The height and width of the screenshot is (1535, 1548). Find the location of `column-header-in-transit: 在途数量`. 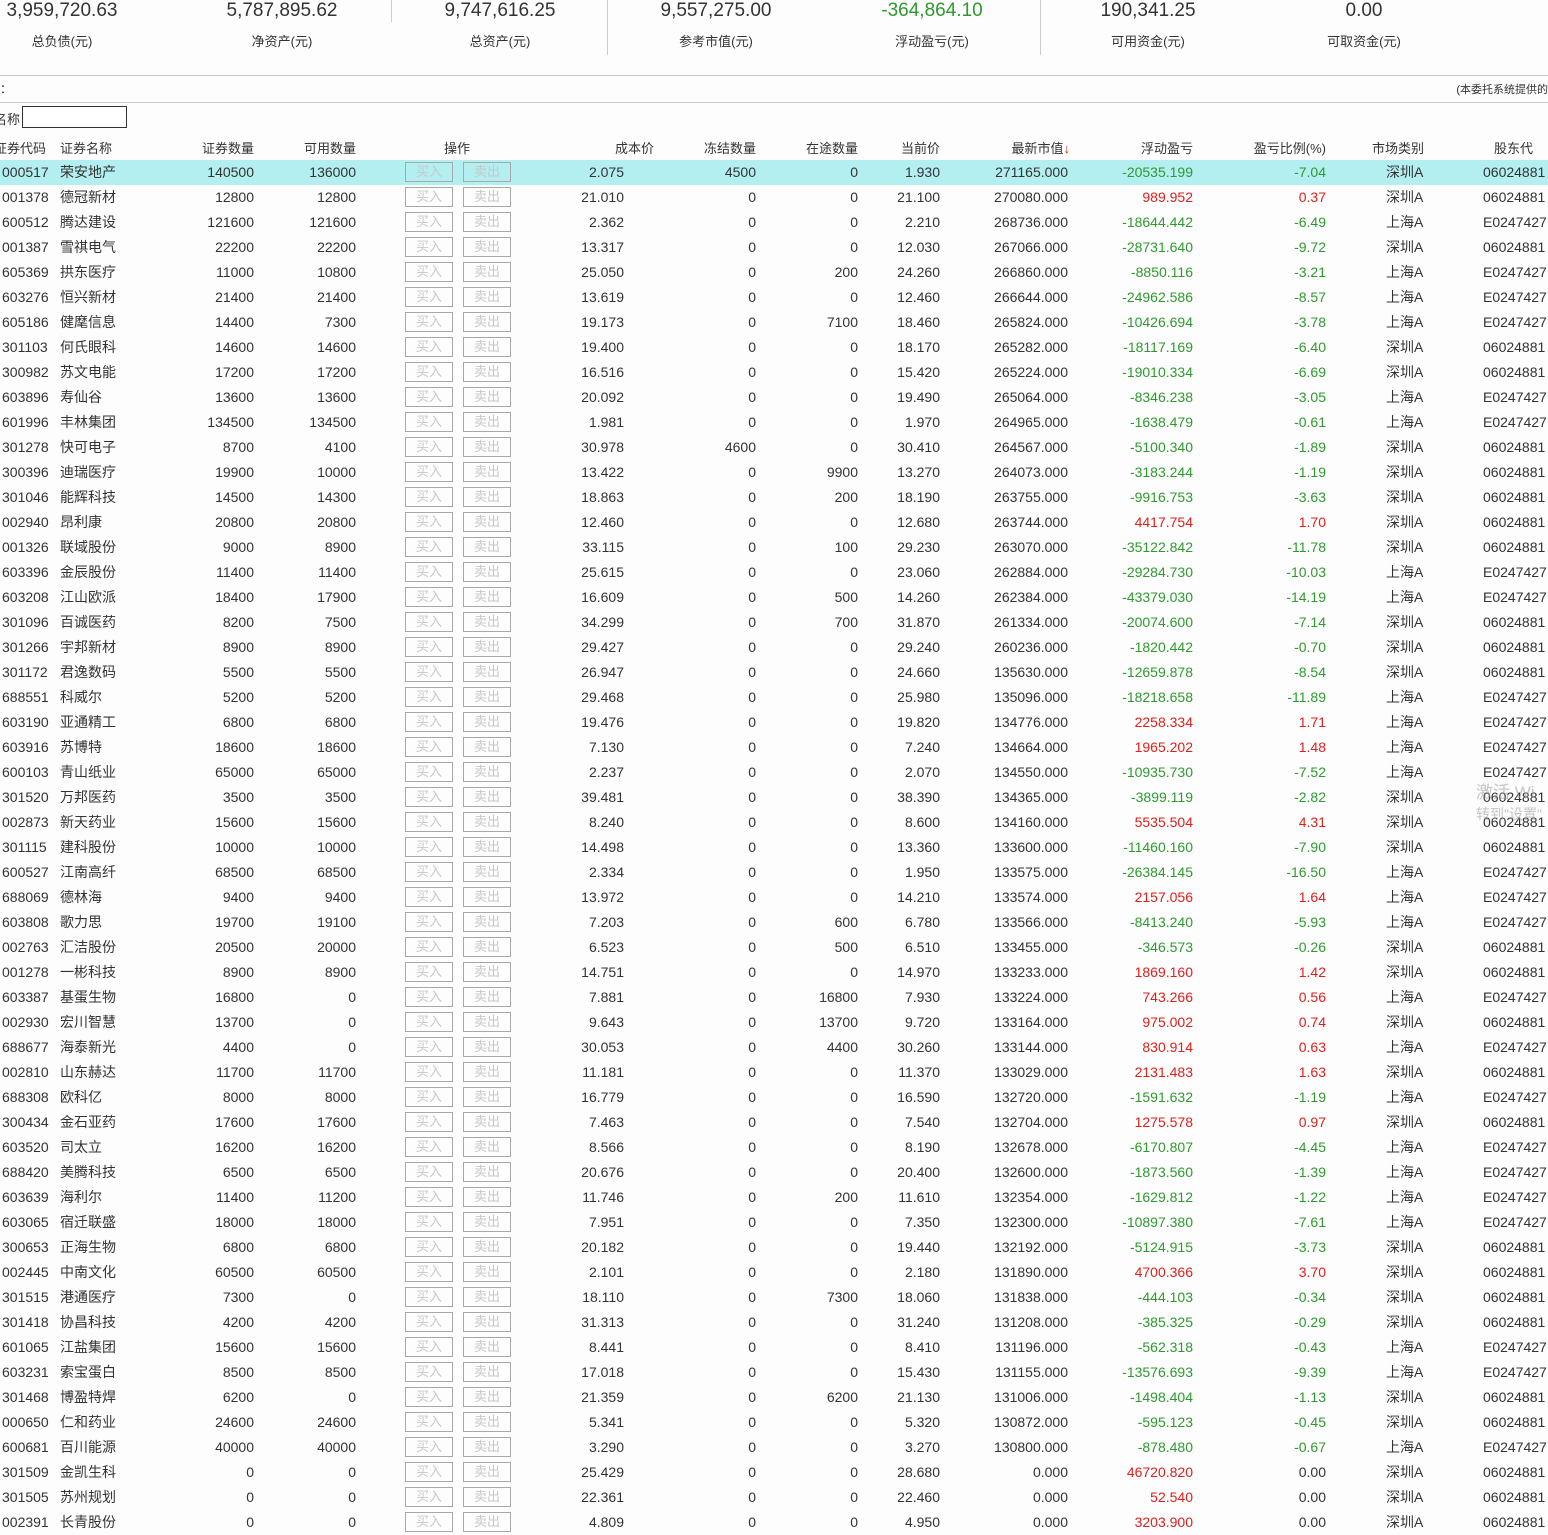

column-header-in-transit: 在途数量 is located at coordinates (832, 148).